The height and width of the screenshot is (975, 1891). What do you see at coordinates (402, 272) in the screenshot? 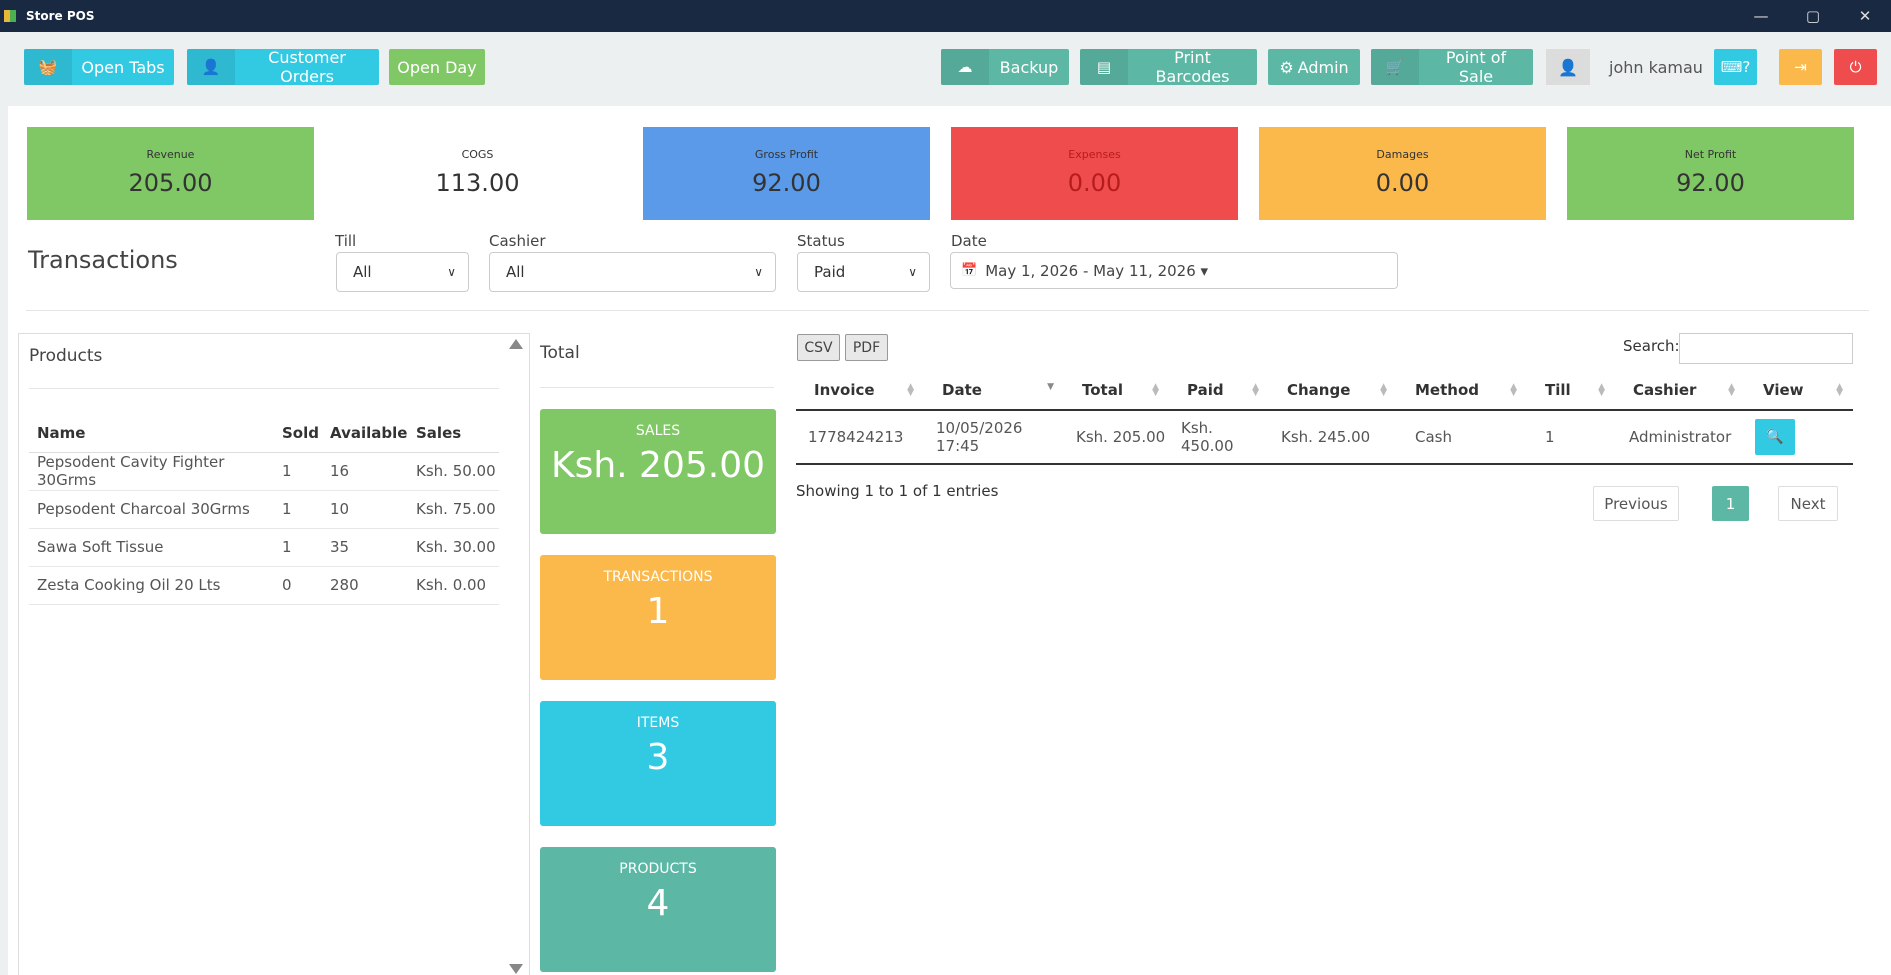
I see `till-select: All ∨` at bounding box center [402, 272].